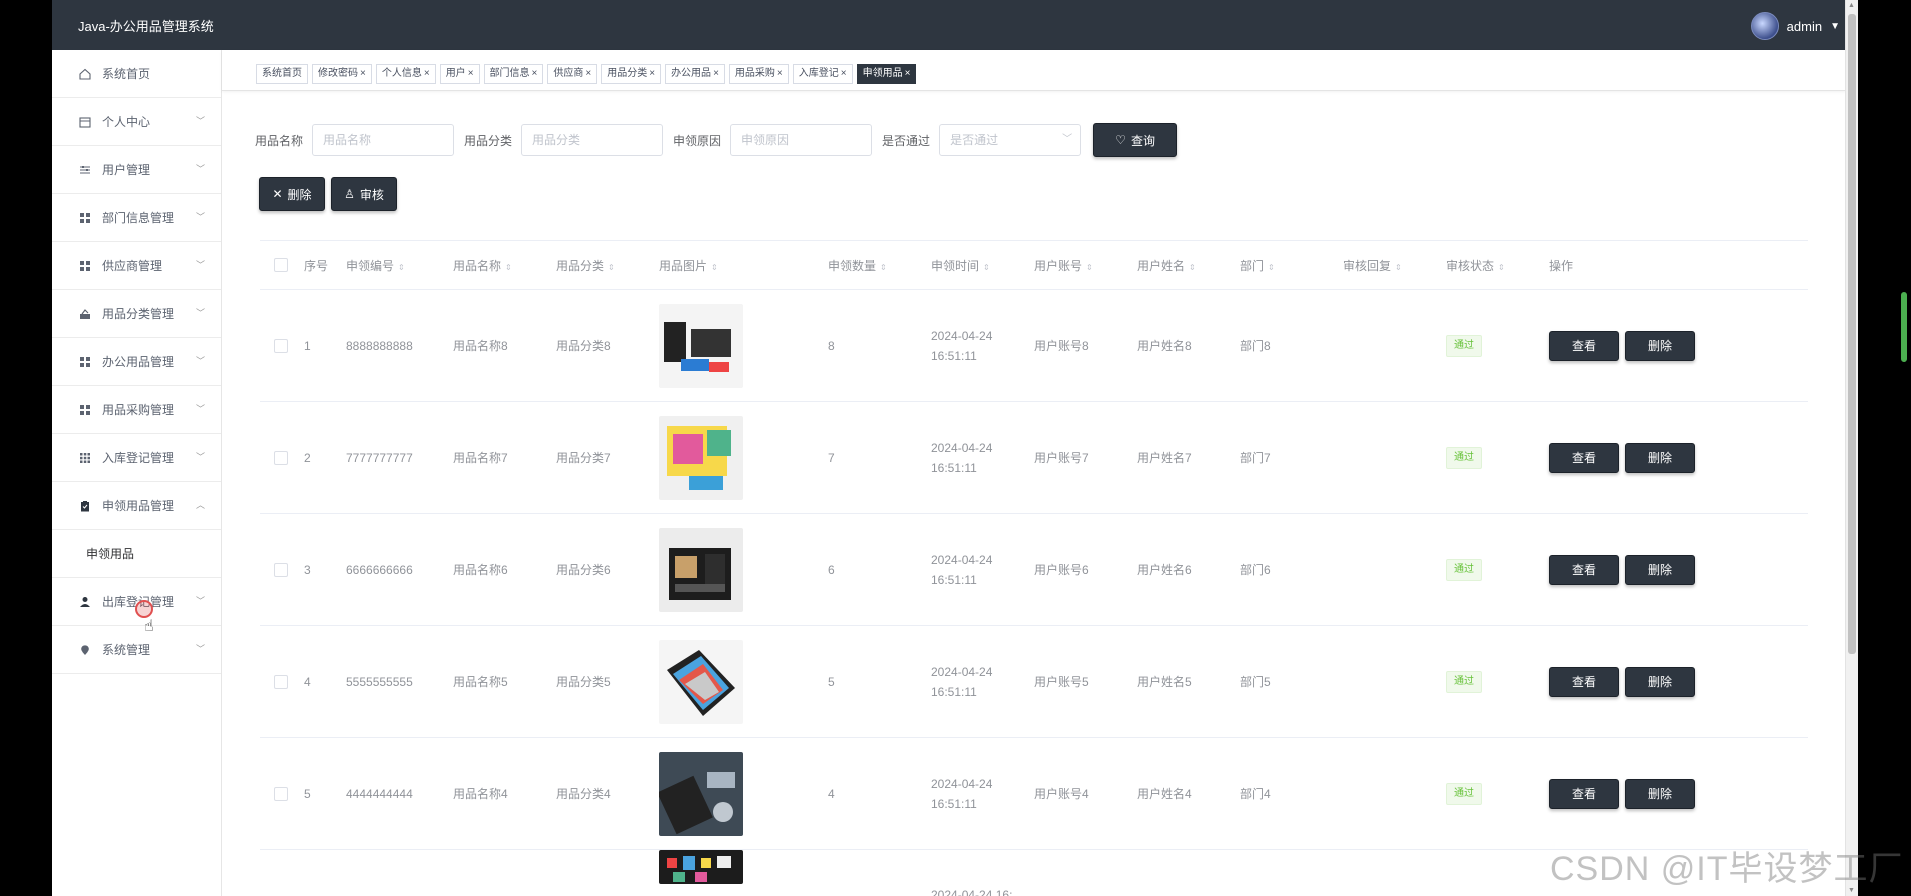 The width and height of the screenshot is (1911, 896). I want to click on pass-select: 是否通过 ﹀, so click(1010, 140).